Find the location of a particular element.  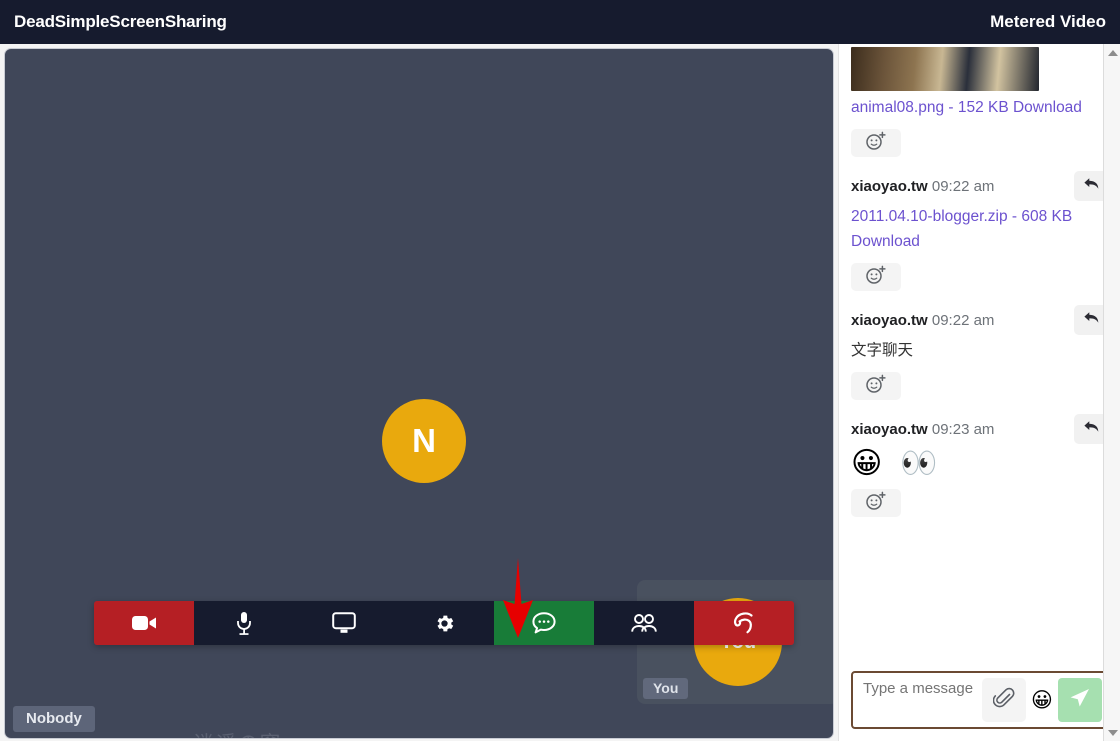

phone-hangup-icon is located at coordinates (744, 623).